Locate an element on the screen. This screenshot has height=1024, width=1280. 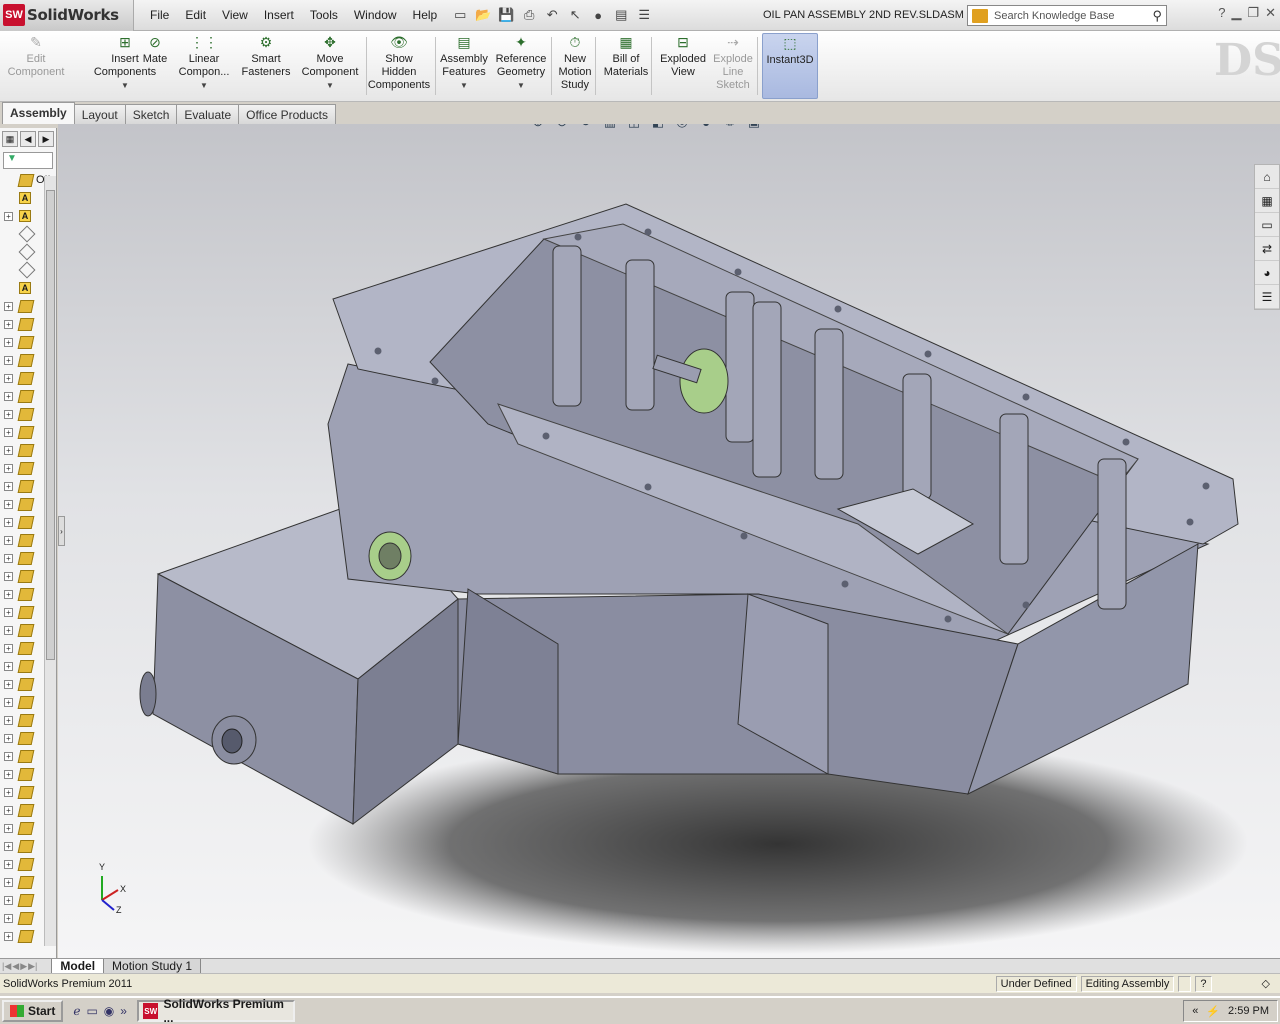
appearances-icon: ◕ is located at coordinates (1267, 273).